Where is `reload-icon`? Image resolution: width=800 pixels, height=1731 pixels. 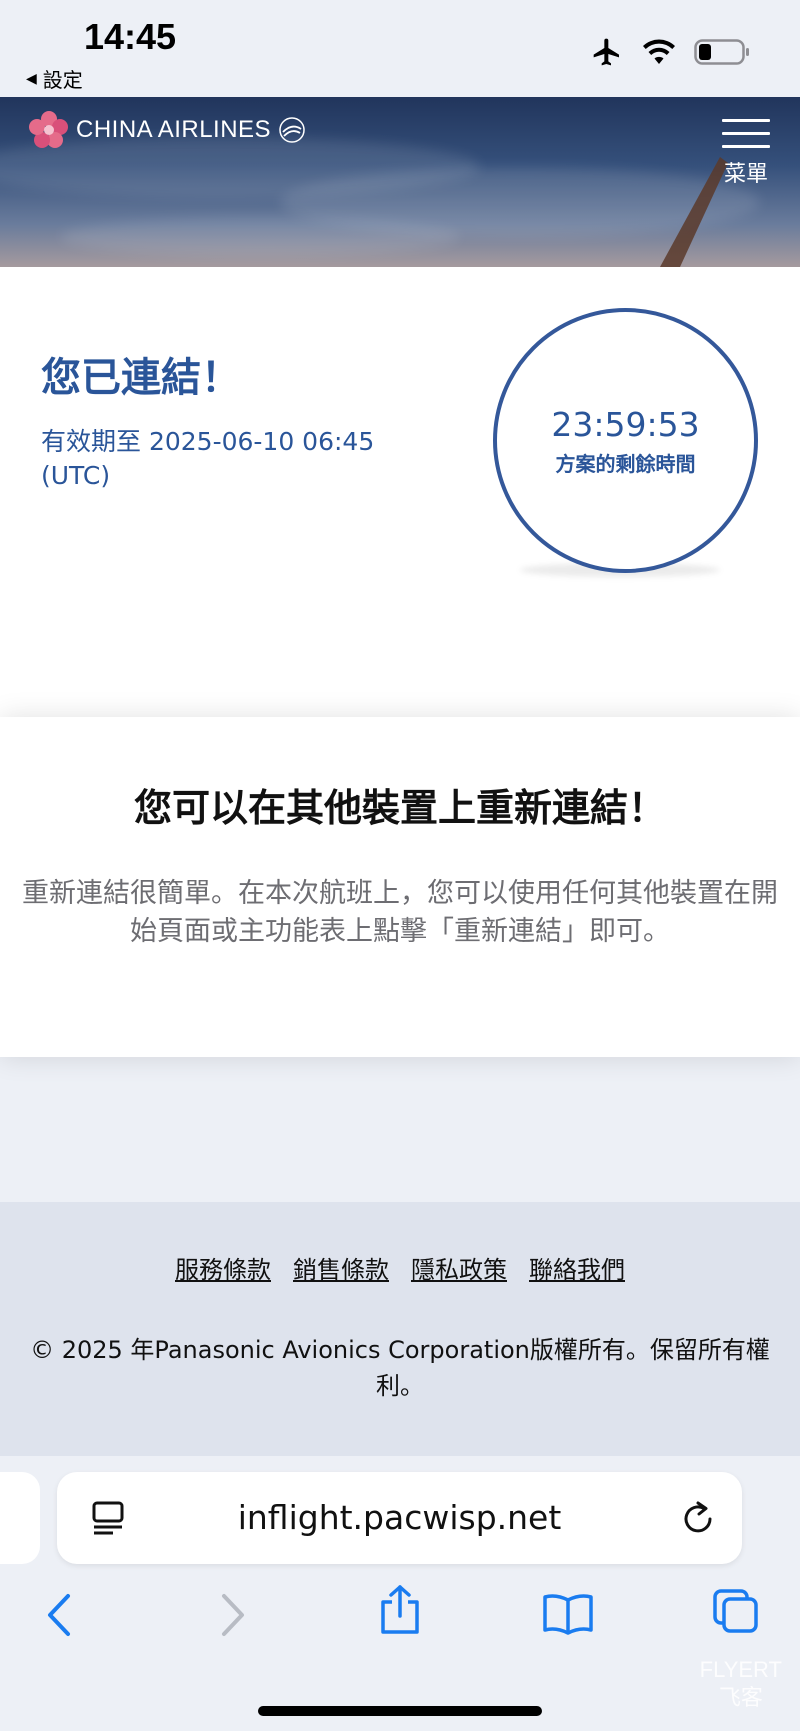 reload-icon is located at coordinates (699, 1519).